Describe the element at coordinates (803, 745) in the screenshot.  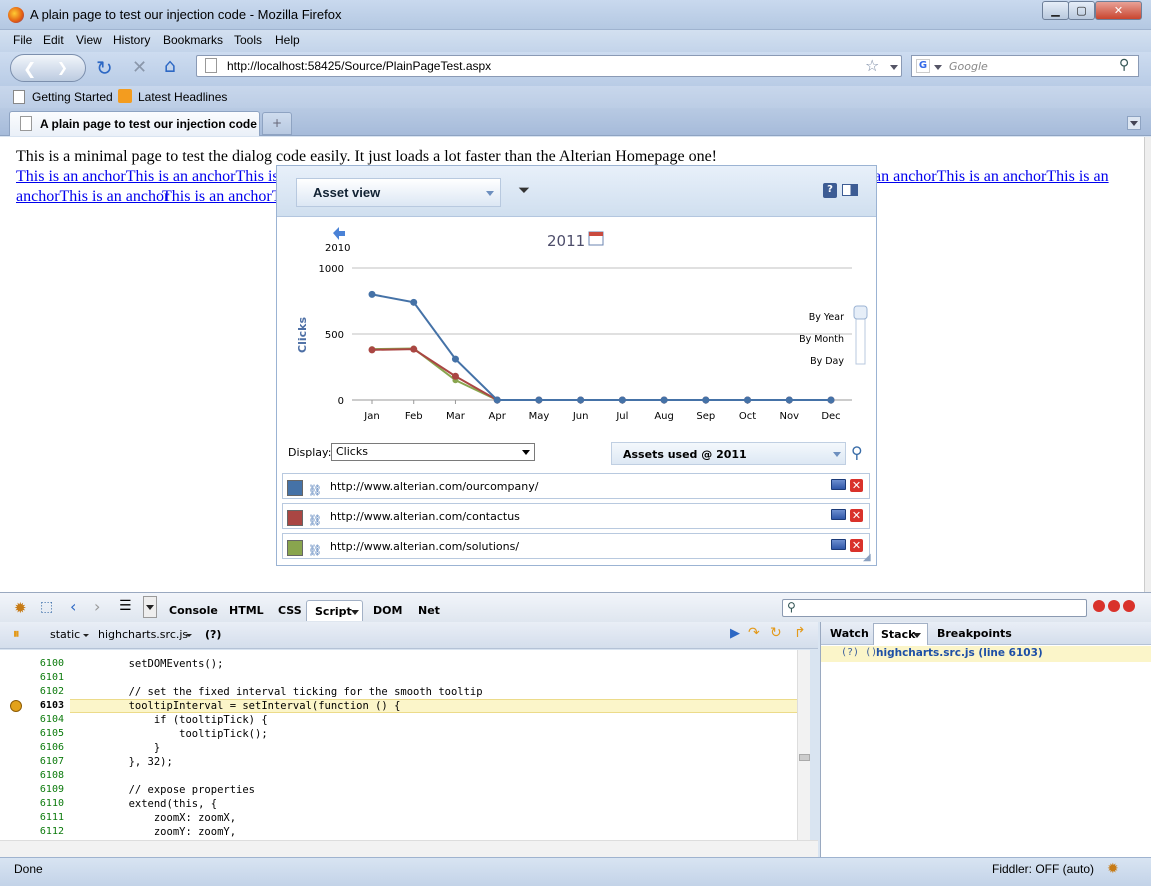
I see `code-scrollbar` at that location.